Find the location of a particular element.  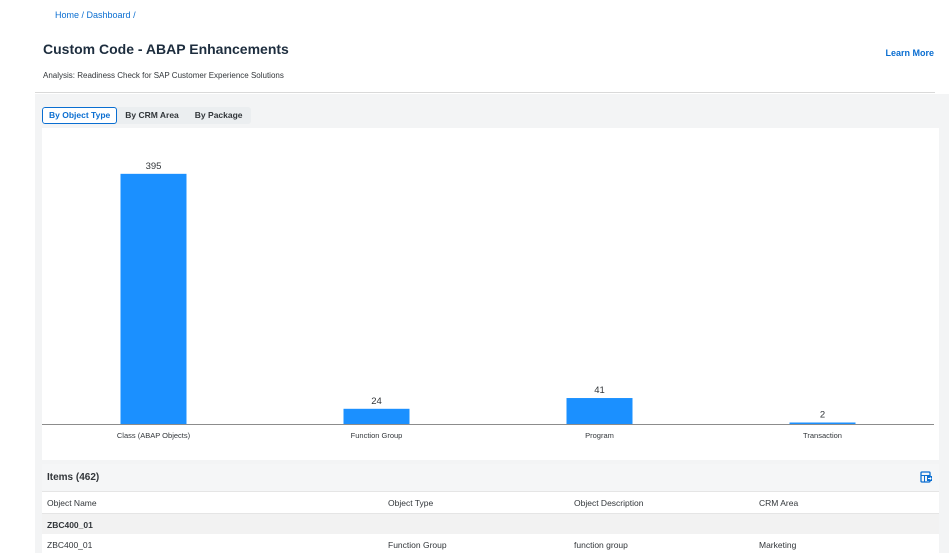

chart-data-label: 24 is located at coordinates (376, 401).